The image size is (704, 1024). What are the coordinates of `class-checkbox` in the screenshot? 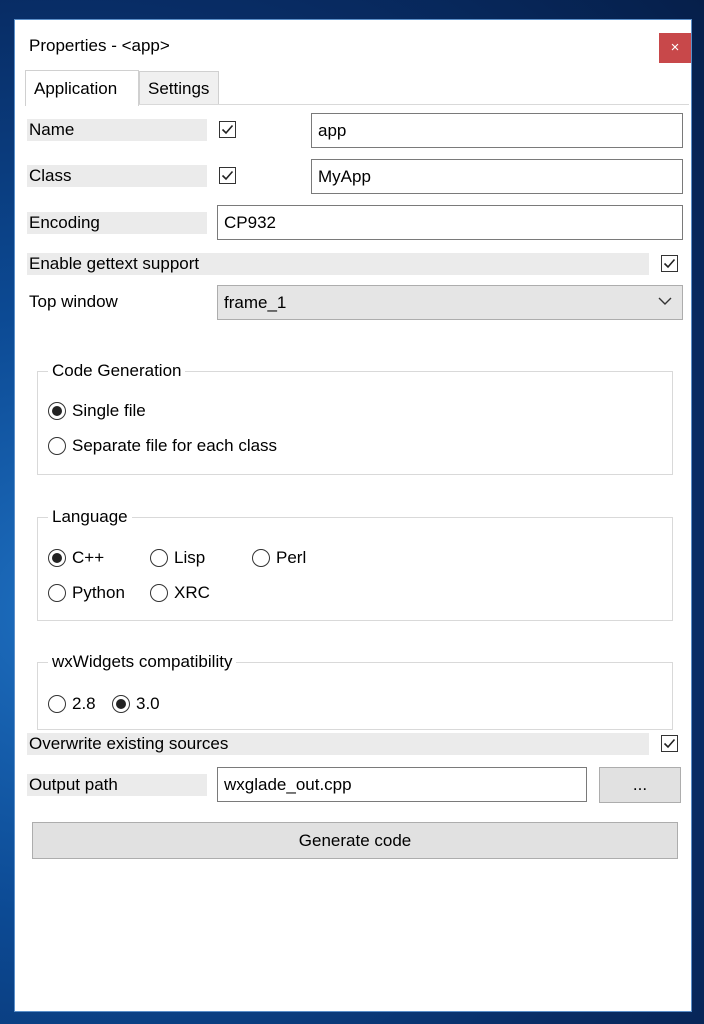 It's located at (227, 175).